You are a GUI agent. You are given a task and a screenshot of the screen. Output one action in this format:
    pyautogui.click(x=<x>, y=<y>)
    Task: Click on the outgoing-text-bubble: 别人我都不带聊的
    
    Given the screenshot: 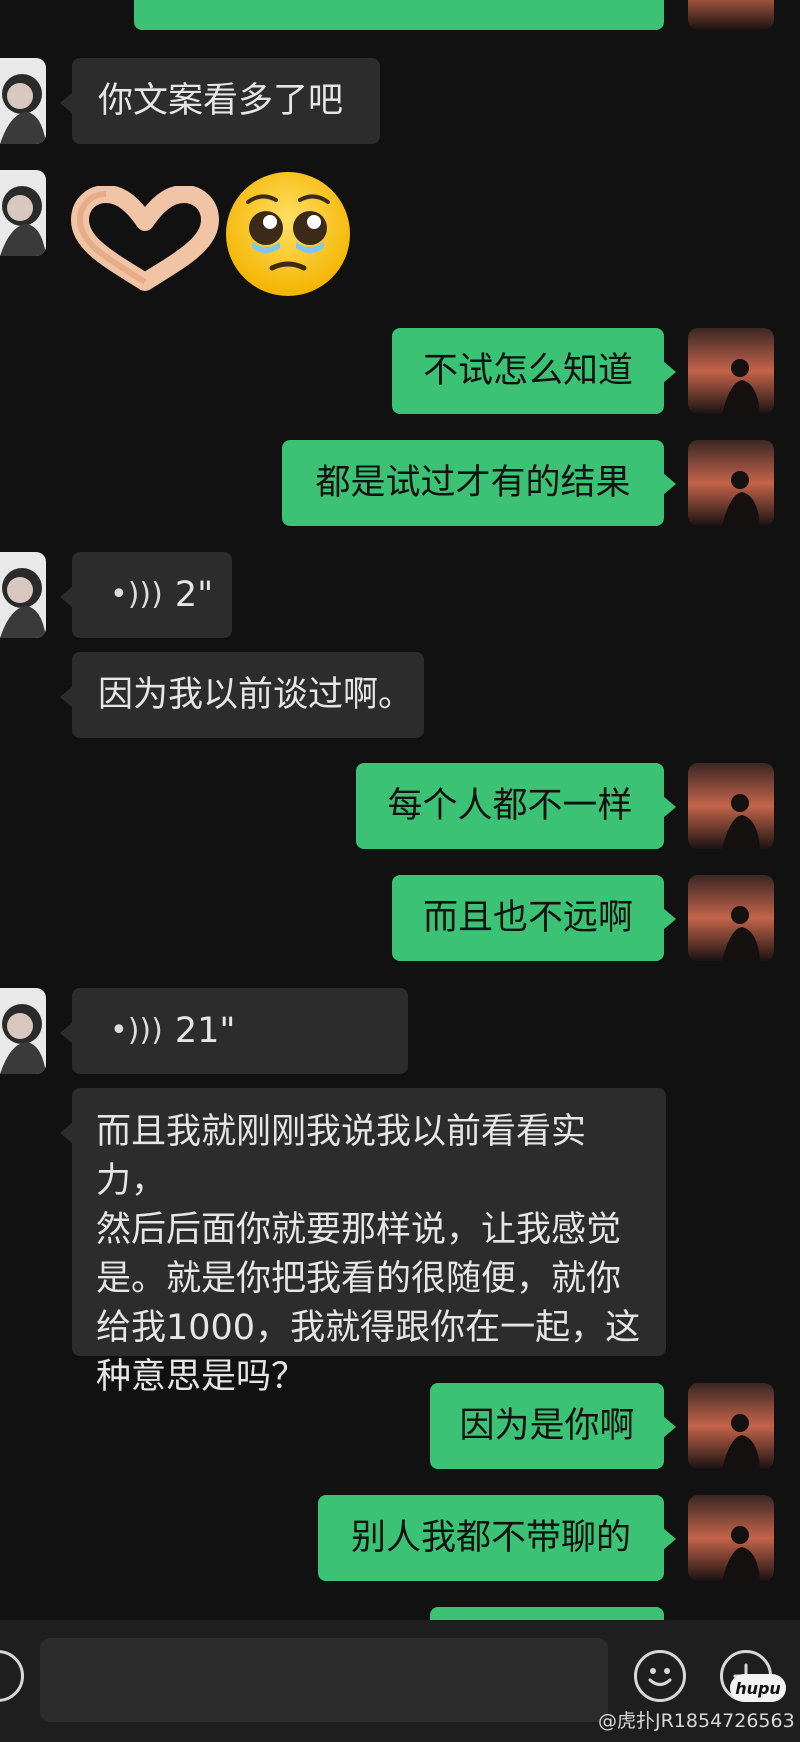 What is the action you would take?
    pyautogui.click(x=497, y=1538)
    